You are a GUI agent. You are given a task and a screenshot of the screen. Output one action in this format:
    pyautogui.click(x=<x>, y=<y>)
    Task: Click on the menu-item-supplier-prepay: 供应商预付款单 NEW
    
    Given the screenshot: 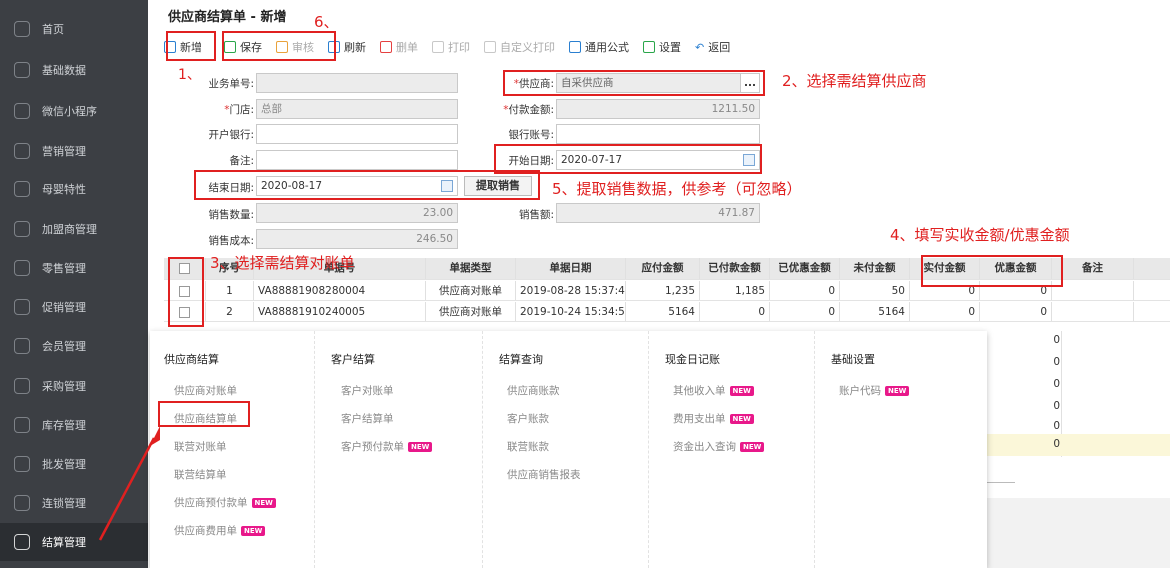 What is the action you would take?
    pyautogui.click(x=225, y=502)
    